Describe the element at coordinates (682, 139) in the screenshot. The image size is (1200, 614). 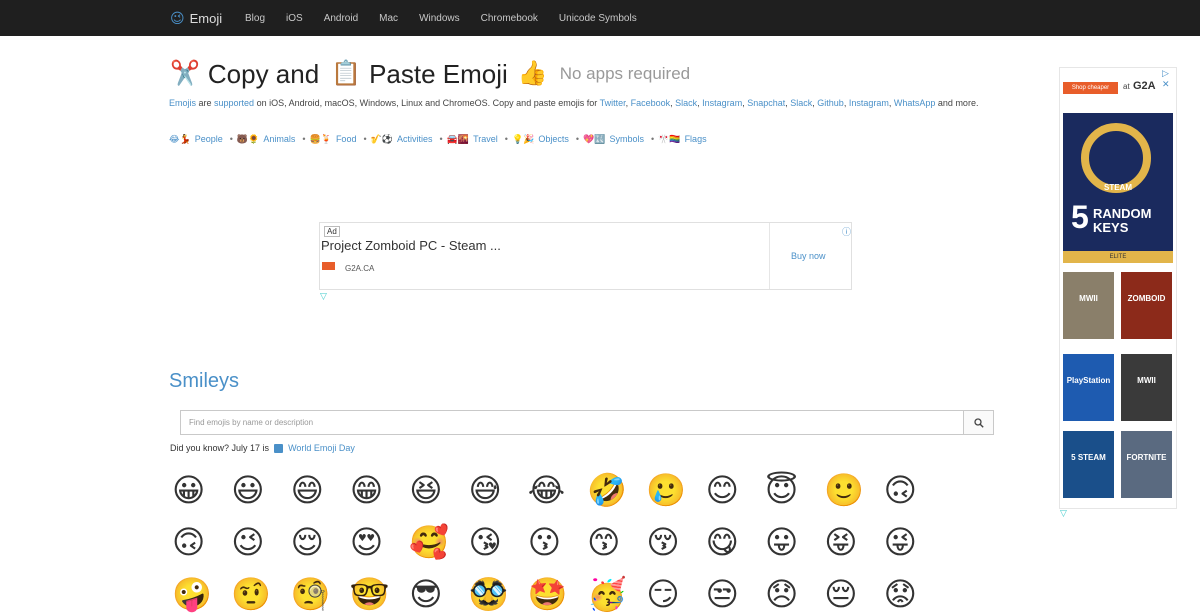
I see `category-flags: 🎌🏳️‍🌈 Flags` at that location.